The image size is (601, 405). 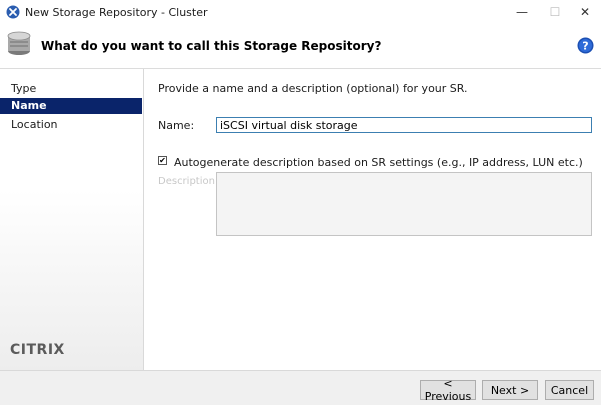 What do you see at coordinates (71, 89) in the screenshot?
I see `sidebar-item-type: Type` at bounding box center [71, 89].